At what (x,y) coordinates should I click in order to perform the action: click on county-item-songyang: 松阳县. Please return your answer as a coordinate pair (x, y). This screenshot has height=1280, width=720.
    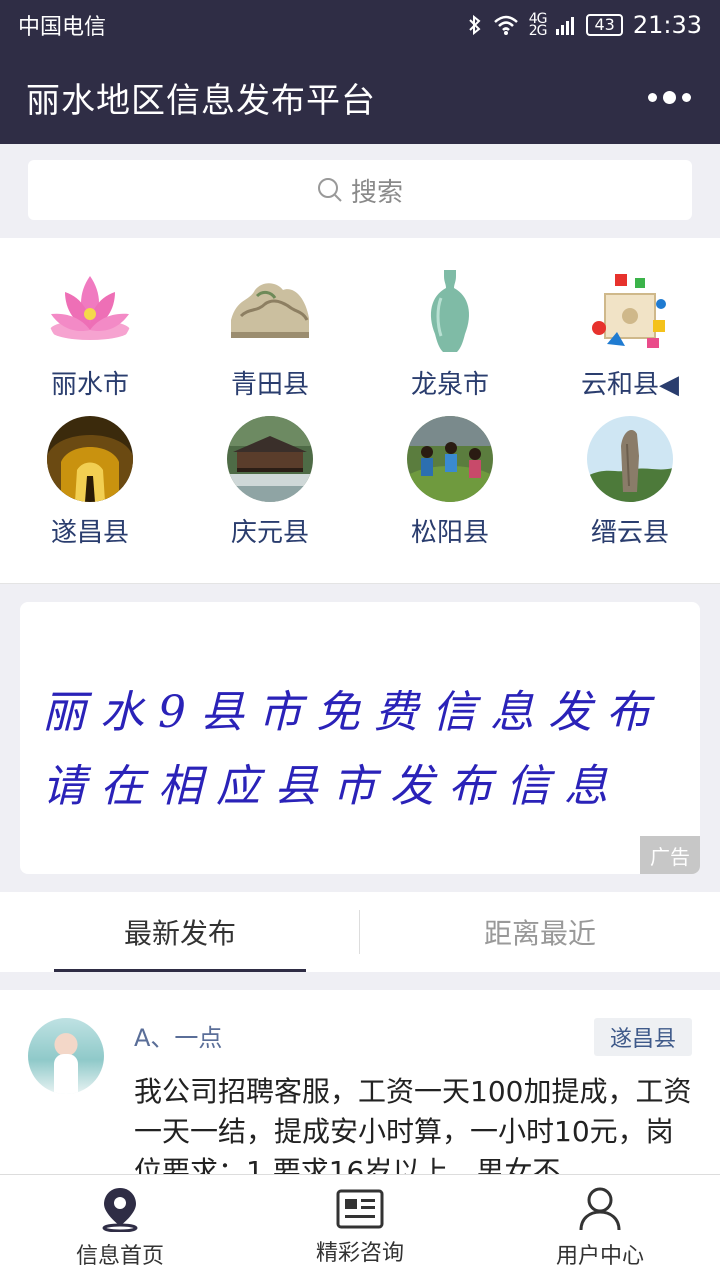
    Looking at the image, I should click on (450, 482).